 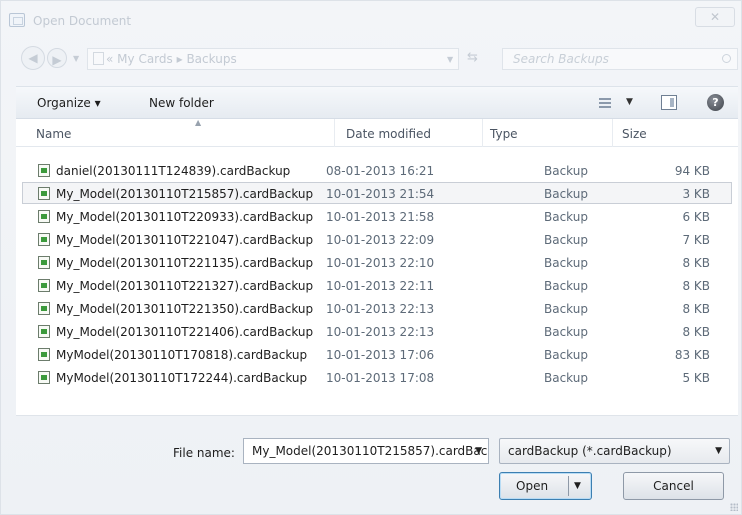 What do you see at coordinates (696, 217) in the screenshot?
I see `file-size-cell: 6 KB` at bounding box center [696, 217].